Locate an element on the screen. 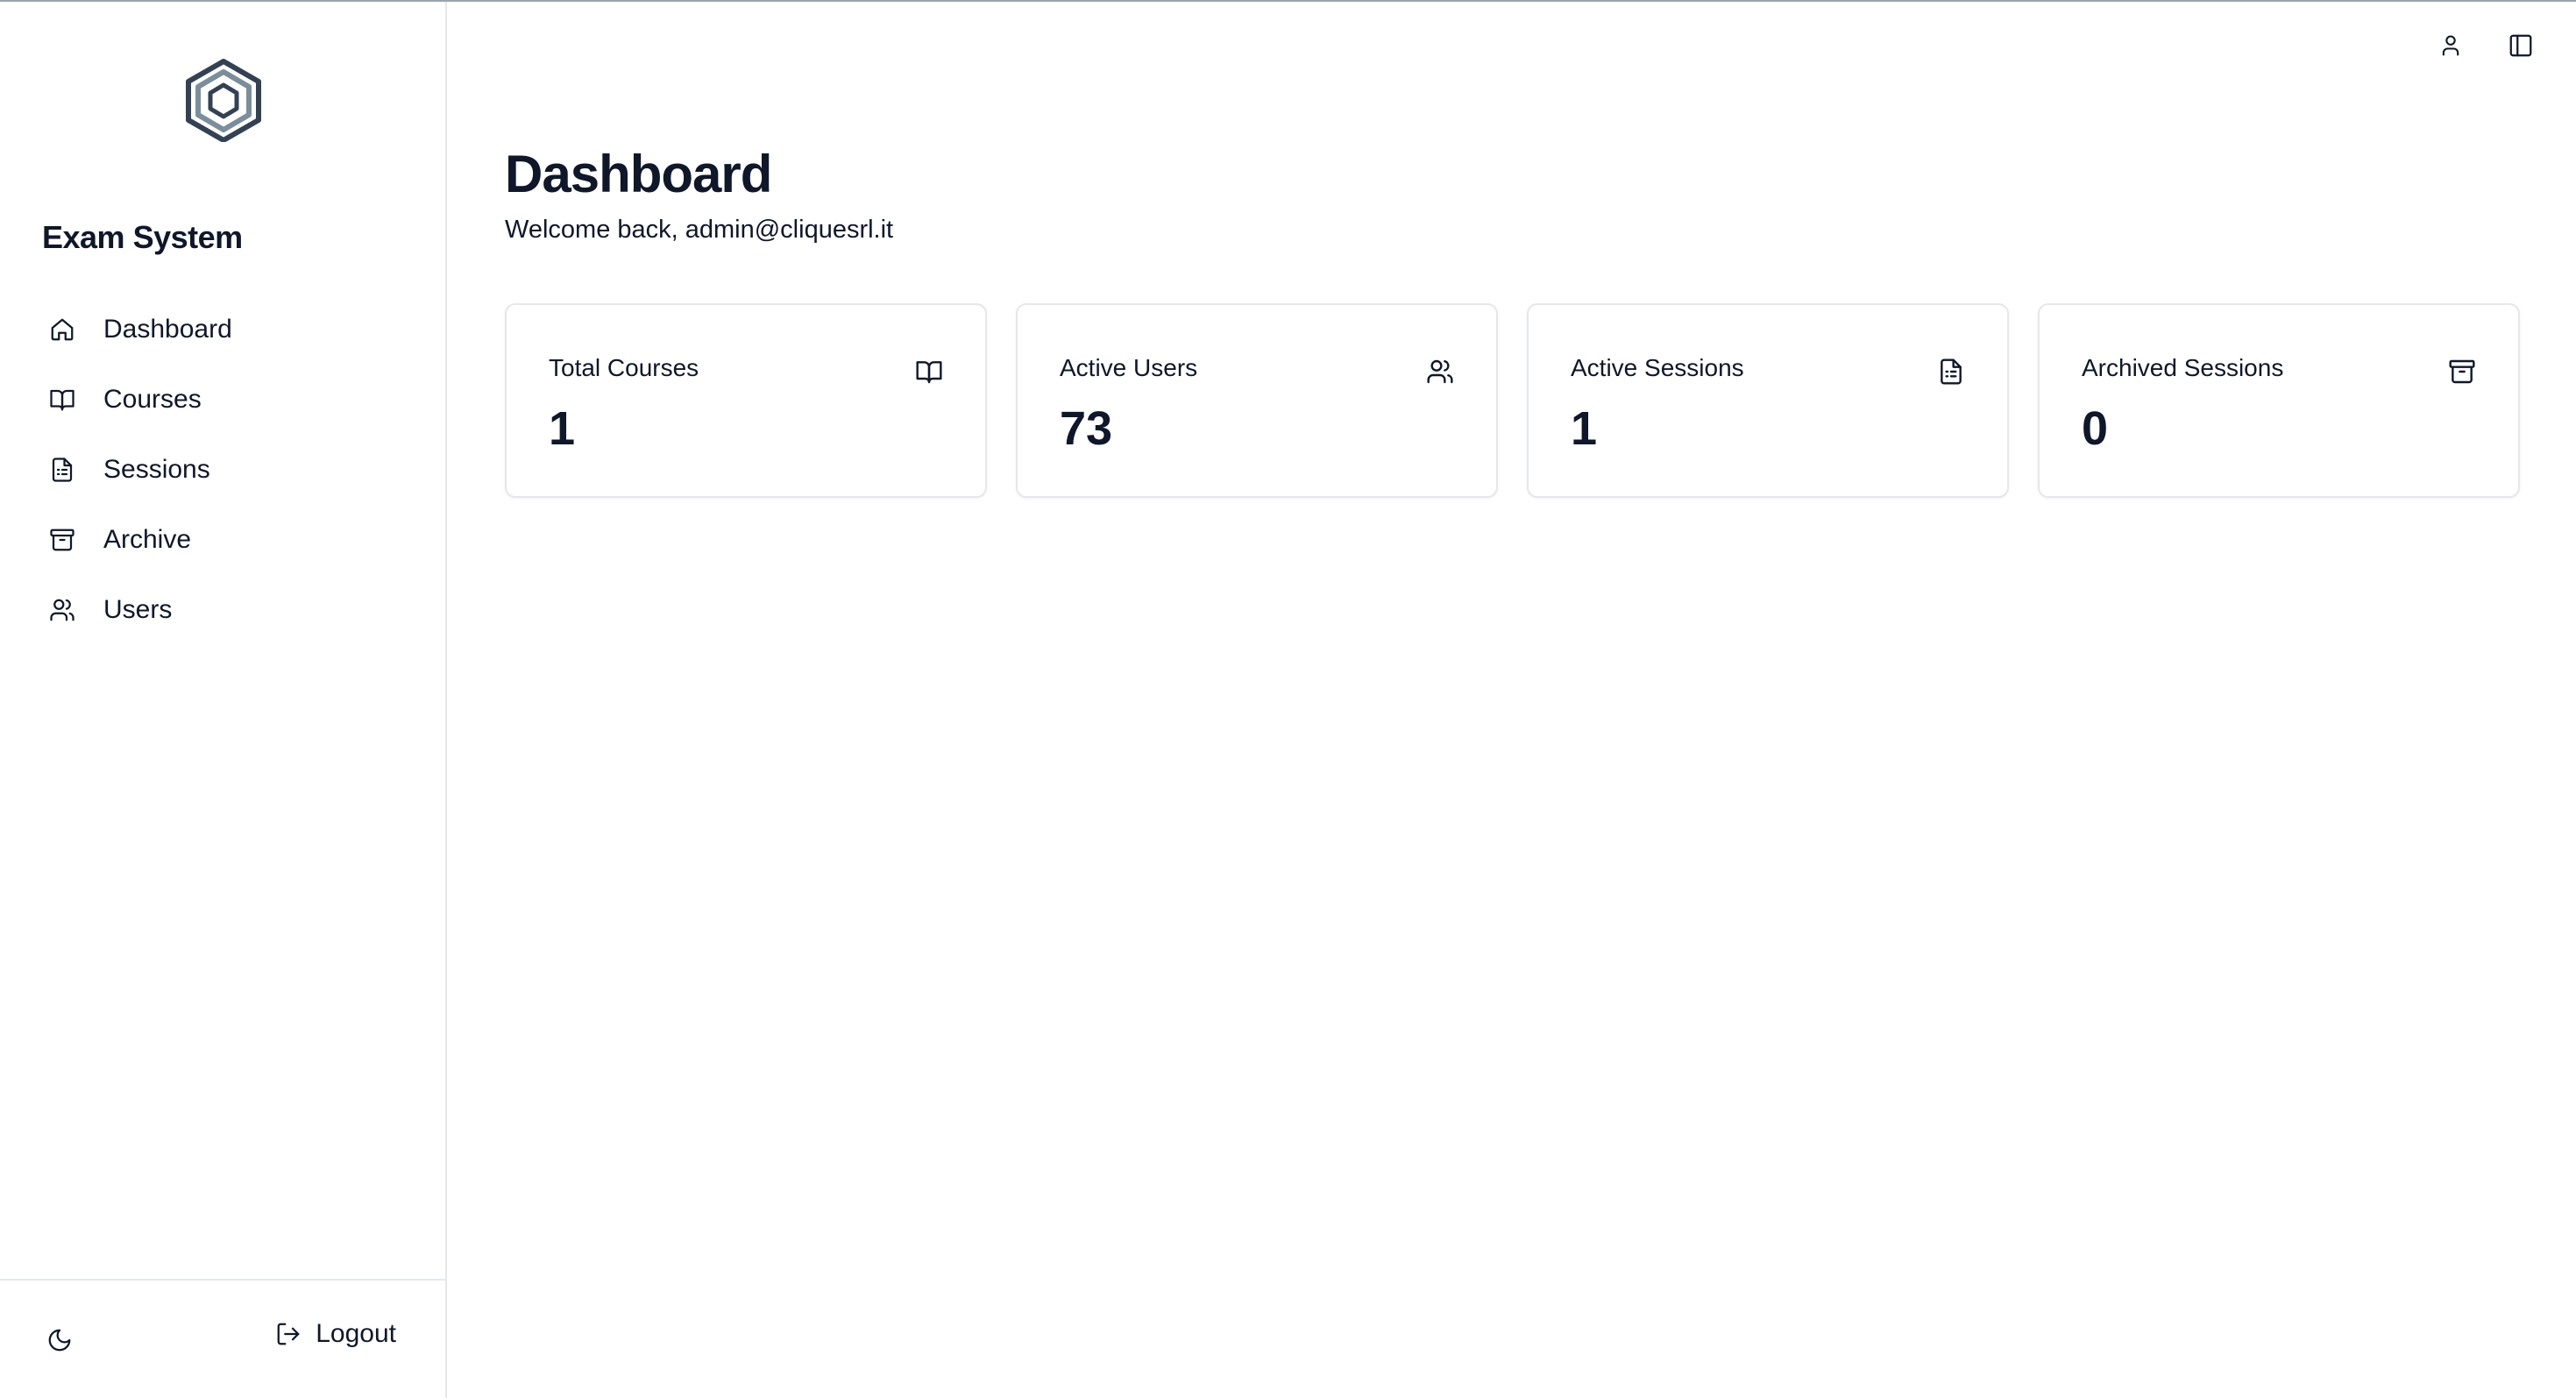 This screenshot has width=2576, height=1398. stat-card-active-users: Active Users 73 is located at coordinates (1257, 400).